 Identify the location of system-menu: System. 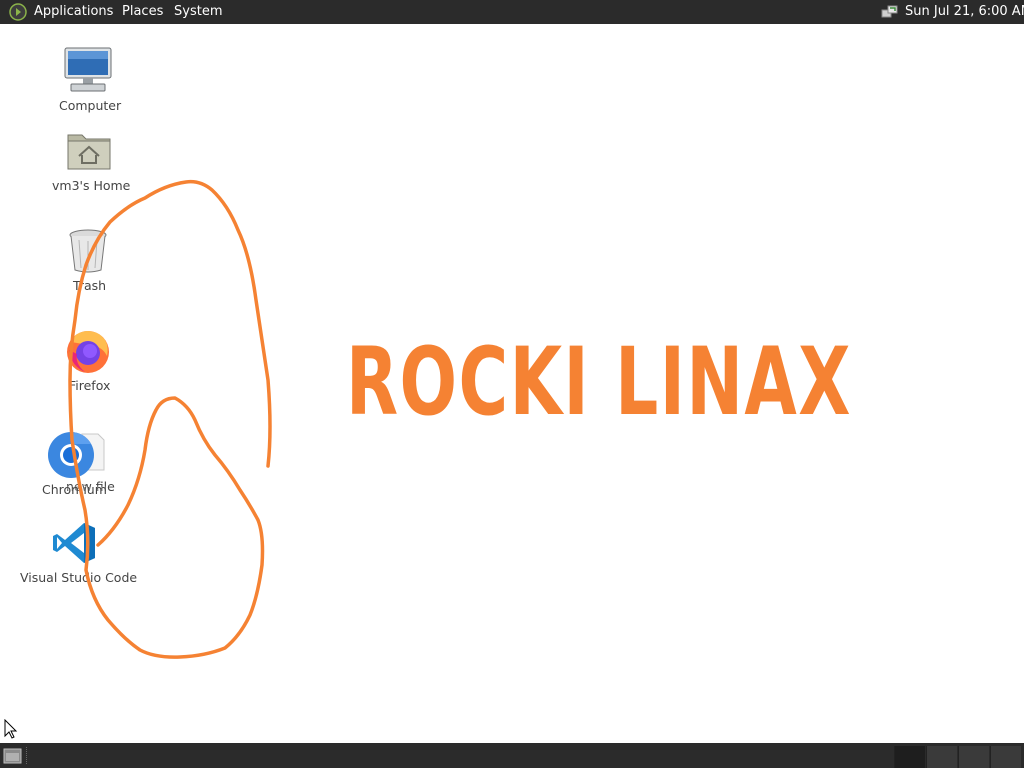
(198, 12).